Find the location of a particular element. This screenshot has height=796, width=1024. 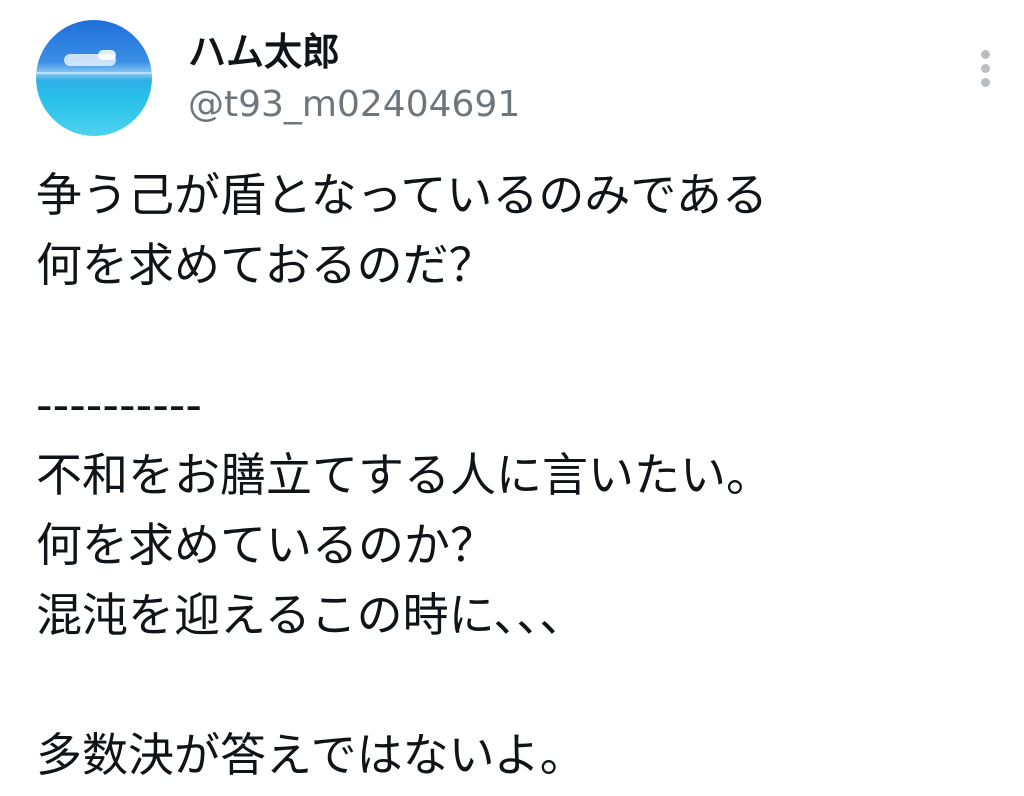

tweet-line: 何を求めておるのだ？ is located at coordinates (265, 265).